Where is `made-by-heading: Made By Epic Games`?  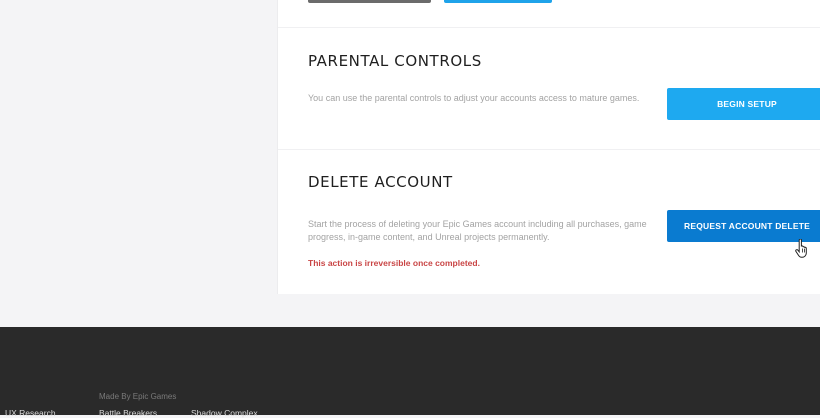
made-by-heading: Made By Epic Games is located at coordinates (138, 396).